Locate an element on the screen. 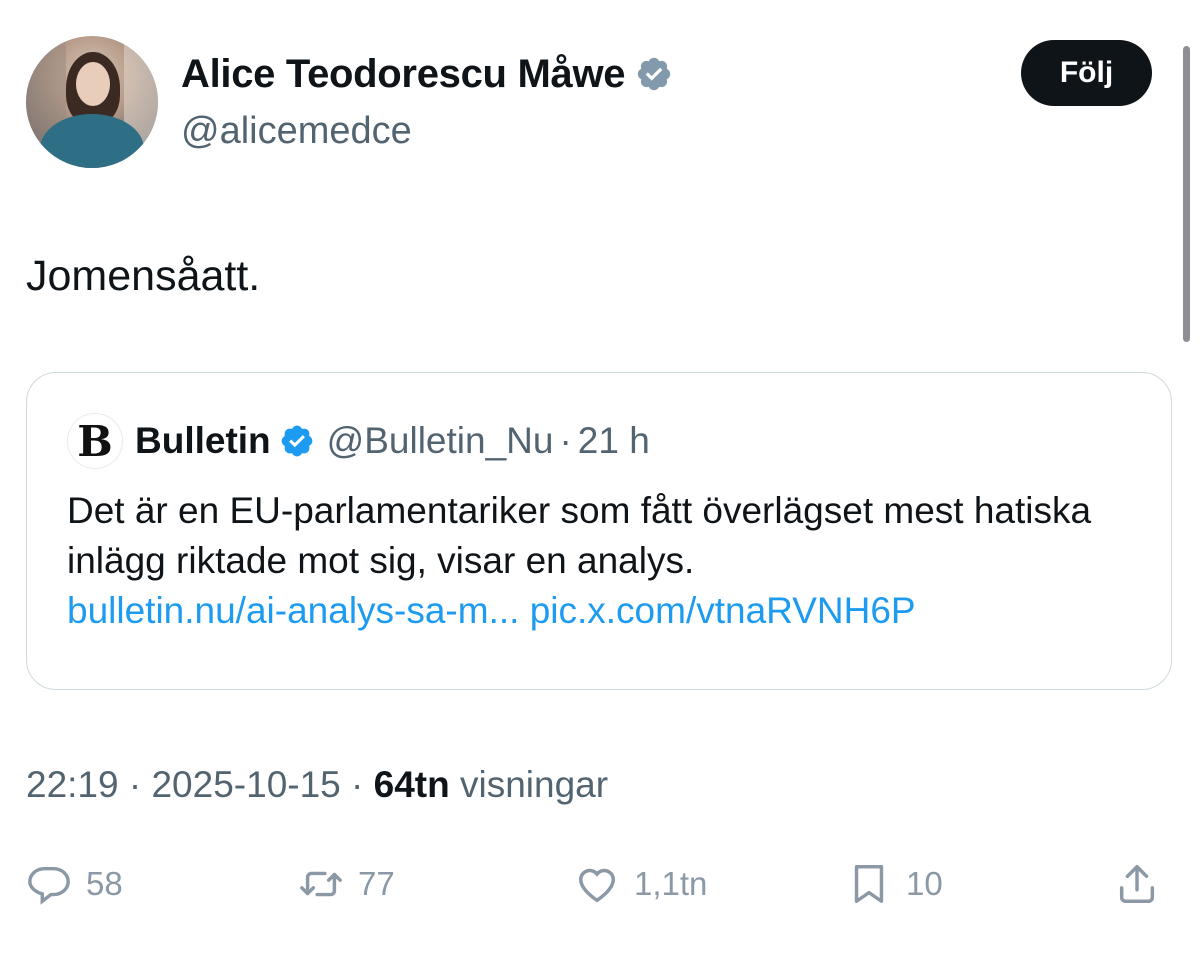  tweet-actions: 58 77 1,1tn 10 is located at coordinates (600, 884).